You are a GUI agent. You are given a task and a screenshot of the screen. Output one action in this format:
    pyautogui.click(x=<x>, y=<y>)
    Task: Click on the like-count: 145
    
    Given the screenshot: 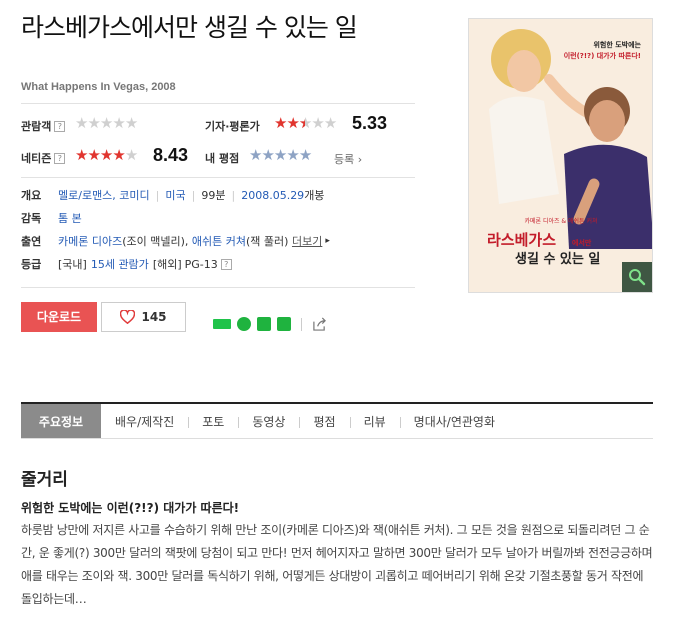 What is the action you would take?
    pyautogui.click(x=154, y=317)
    